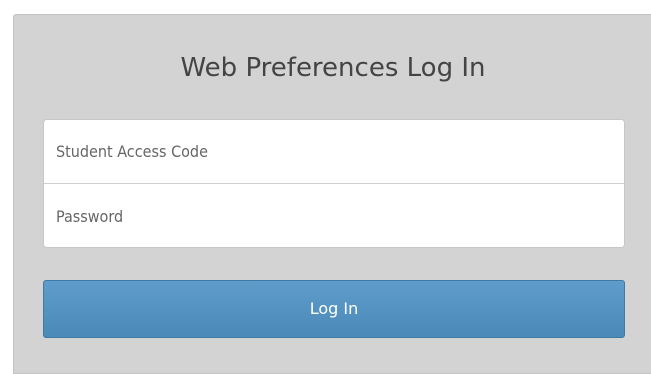  What do you see at coordinates (334, 309) in the screenshot?
I see `login-button: Log In` at bounding box center [334, 309].